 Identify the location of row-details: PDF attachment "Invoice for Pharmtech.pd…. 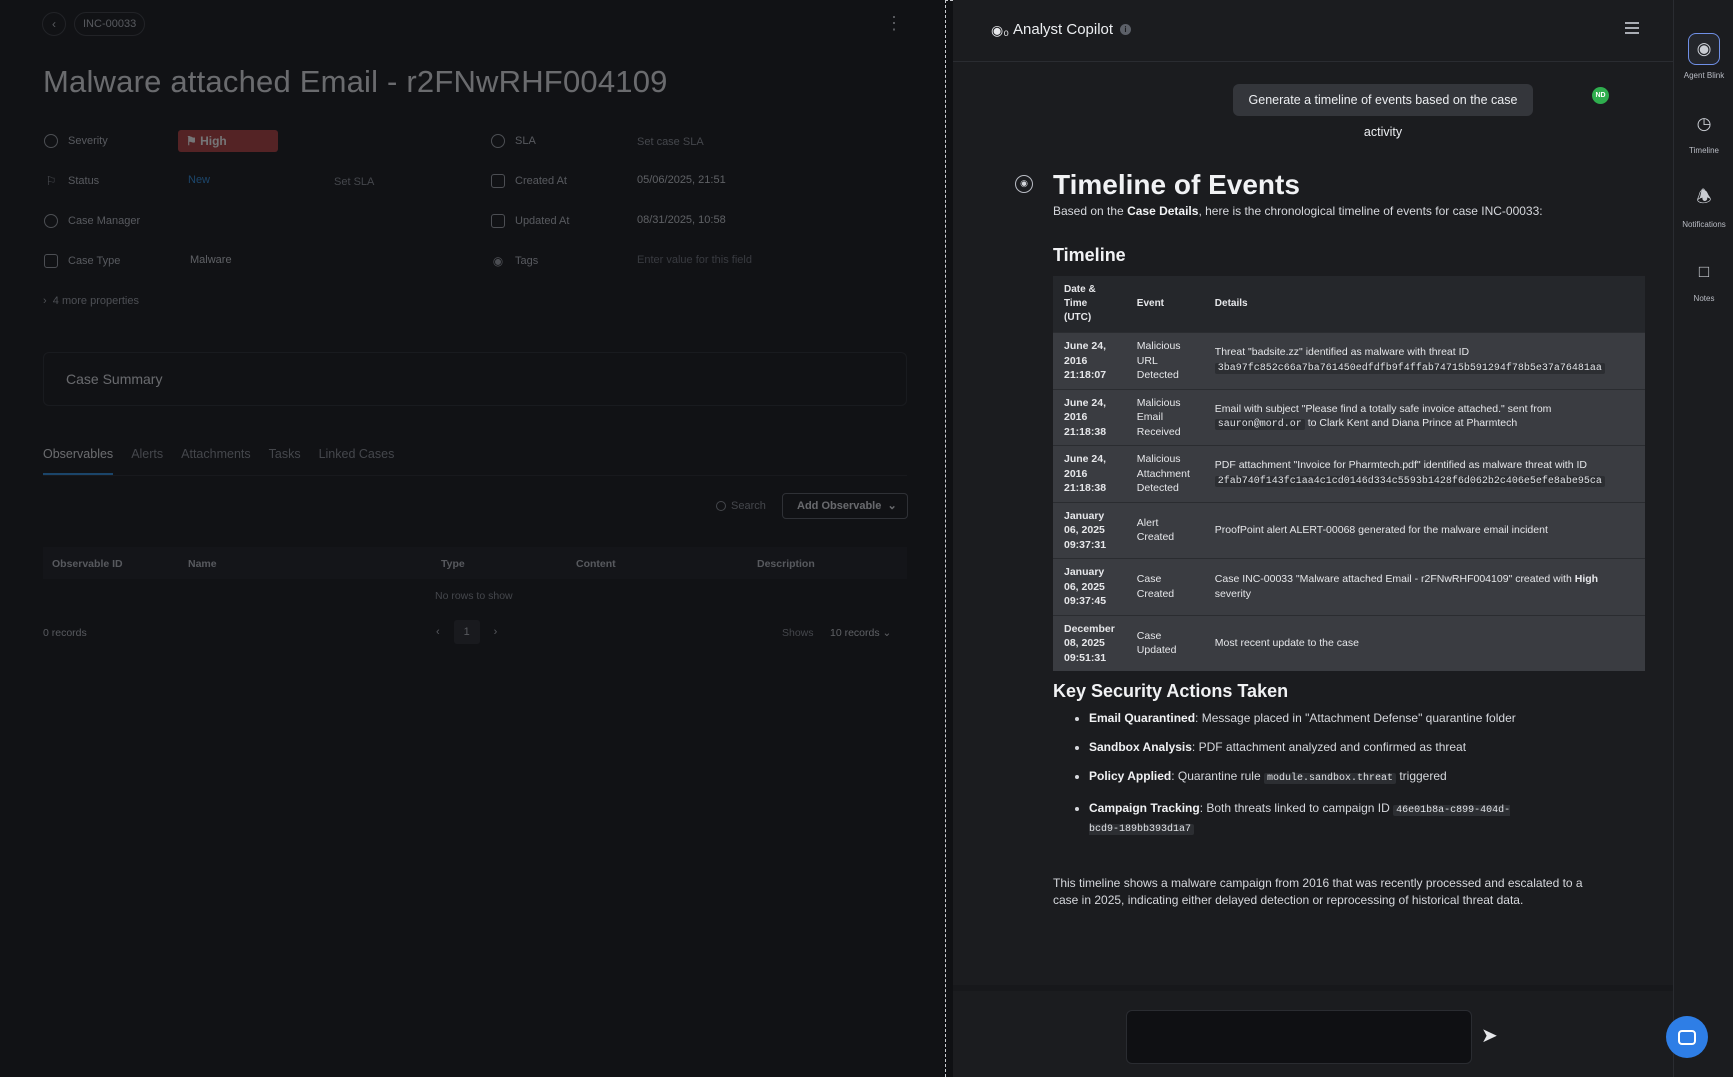
(1424, 473).